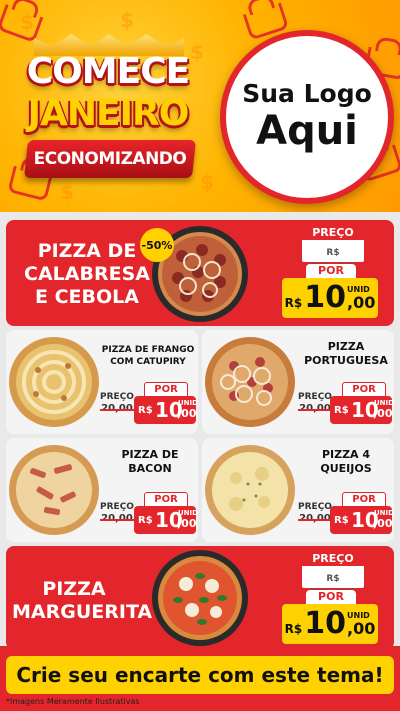 Image resolution: width=400 pixels, height=711 pixels. What do you see at coordinates (150, 468) in the screenshot?
I see `product-name-line: BACON` at bounding box center [150, 468].